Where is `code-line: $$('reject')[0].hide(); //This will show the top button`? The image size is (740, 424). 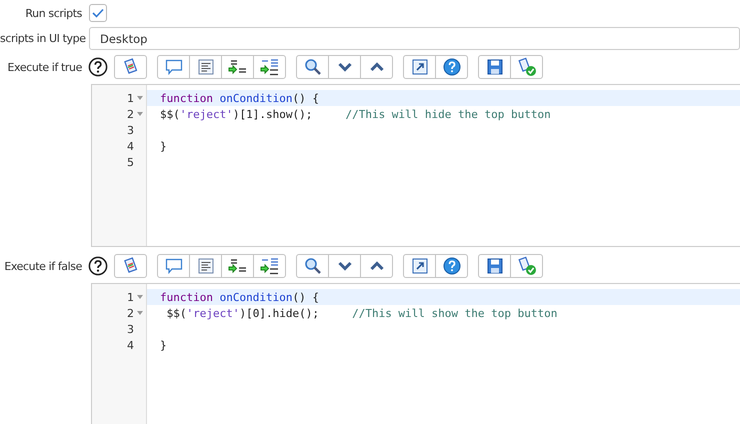 code-line: $$('reject')[0].hide(); //This will show the top button is located at coordinates (362, 313).